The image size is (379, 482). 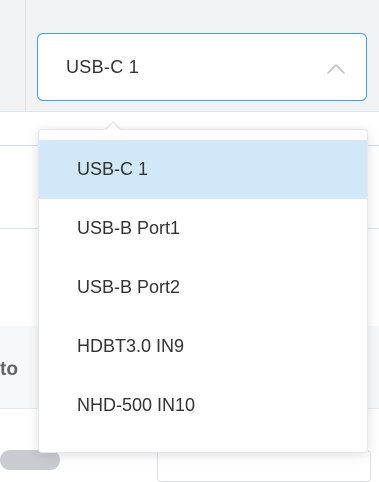 What do you see at coordinates (113, 127) in the screenshot?
I see `dropdown-caret-fill` at bounding box center [113, 127].